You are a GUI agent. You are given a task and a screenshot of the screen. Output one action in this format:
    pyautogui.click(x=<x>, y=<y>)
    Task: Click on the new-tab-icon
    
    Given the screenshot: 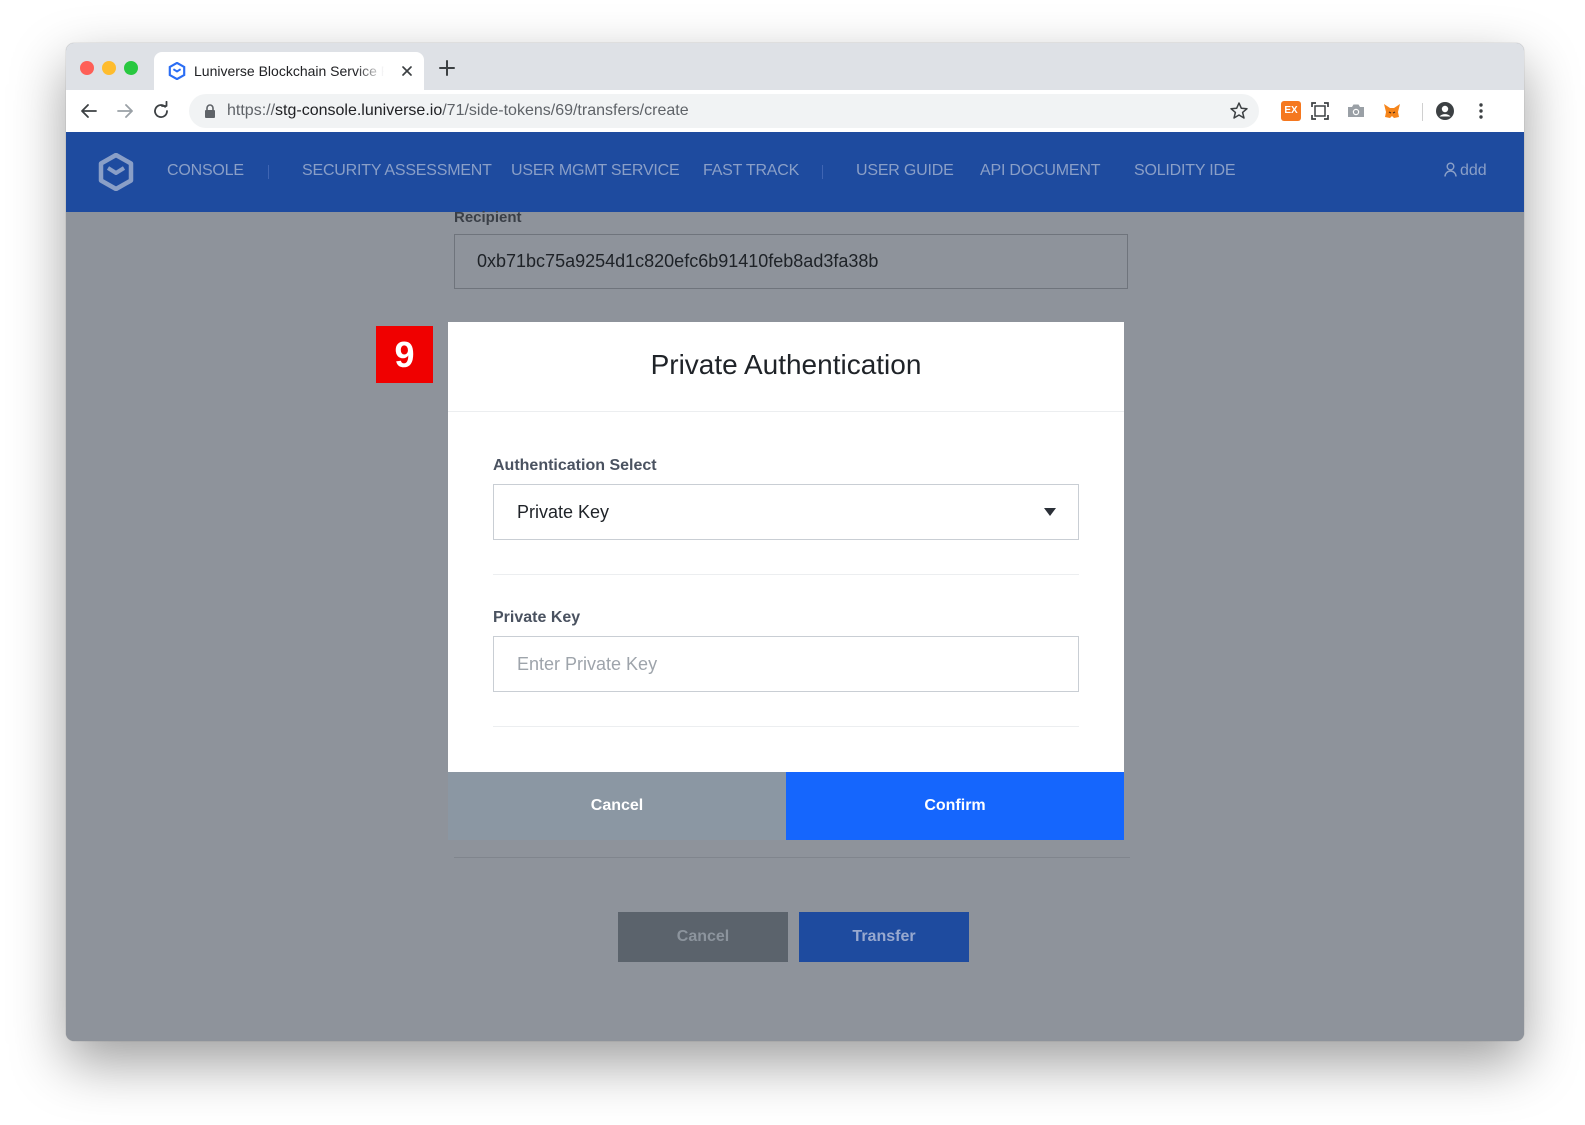 What is the action you would take?
    pyautogui.click(x=447, y=68)
    